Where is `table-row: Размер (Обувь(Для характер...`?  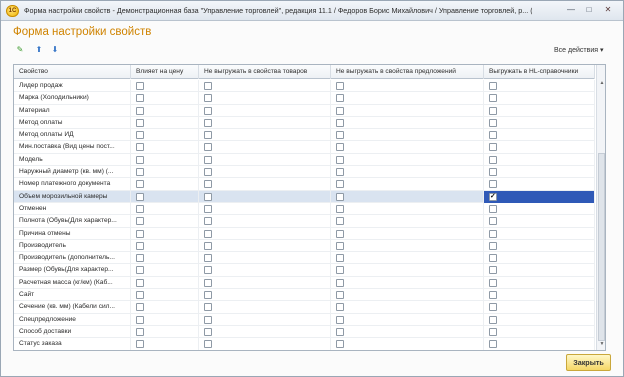 table-row: Размер (Обувь(Для характер... is located at coordinates (304, 270).